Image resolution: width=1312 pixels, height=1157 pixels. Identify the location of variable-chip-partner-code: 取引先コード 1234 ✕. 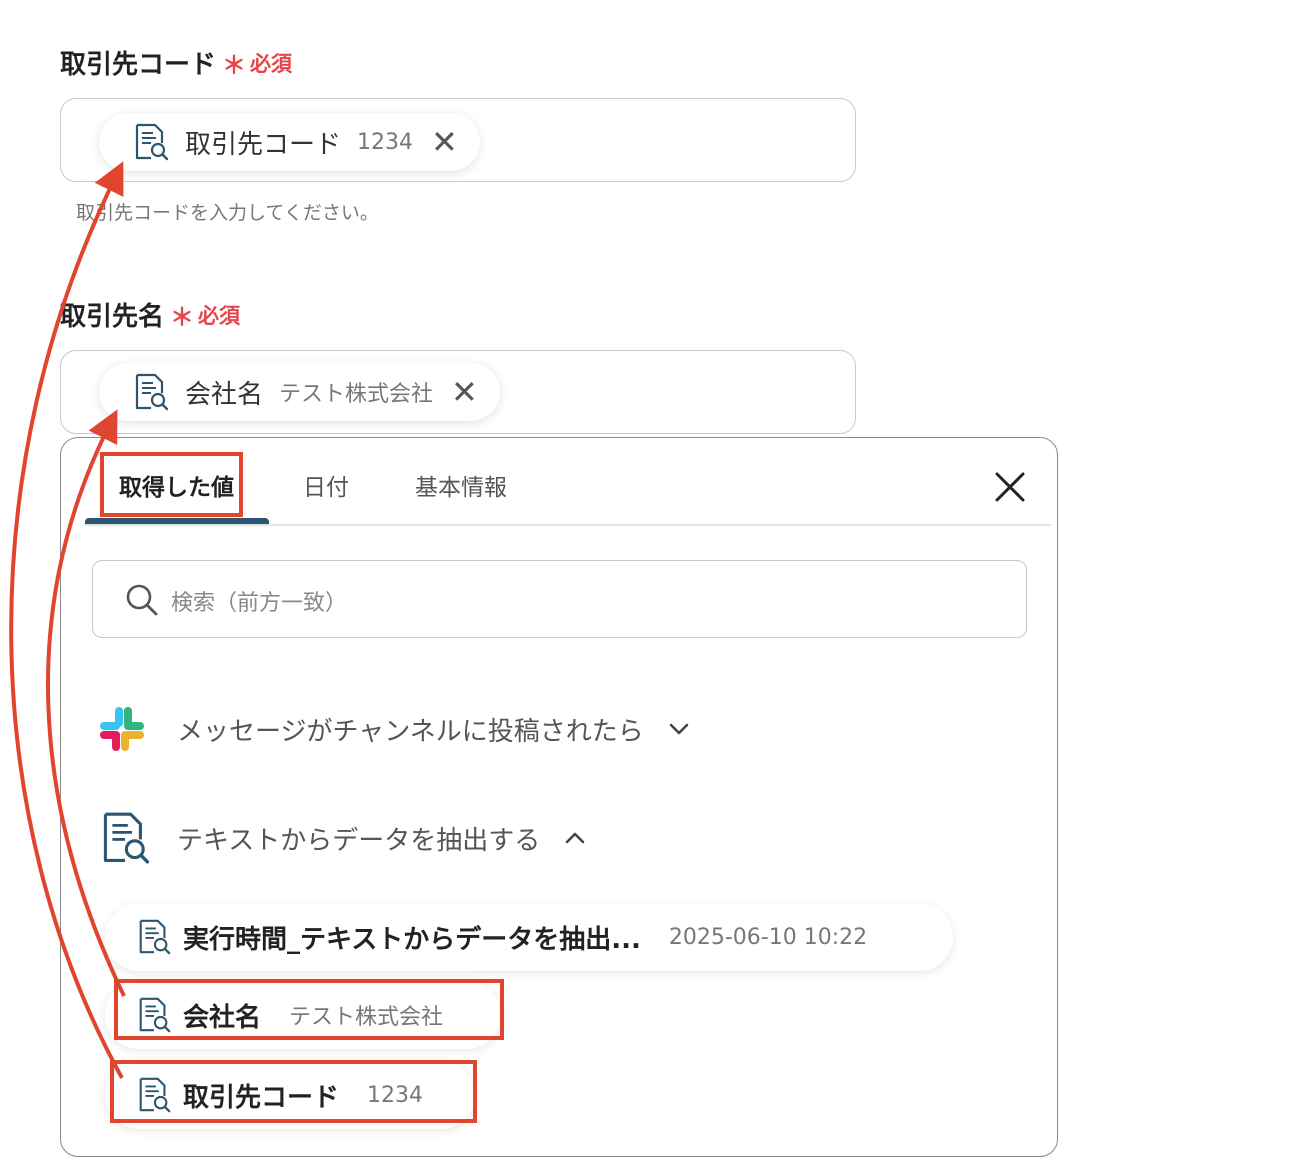
(289, 142).